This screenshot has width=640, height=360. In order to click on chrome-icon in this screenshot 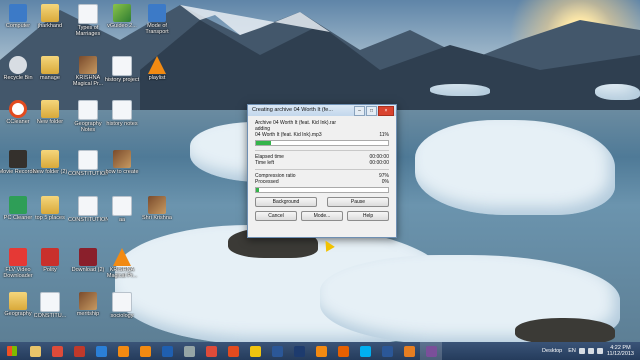, I will do `click(211, 351)`.